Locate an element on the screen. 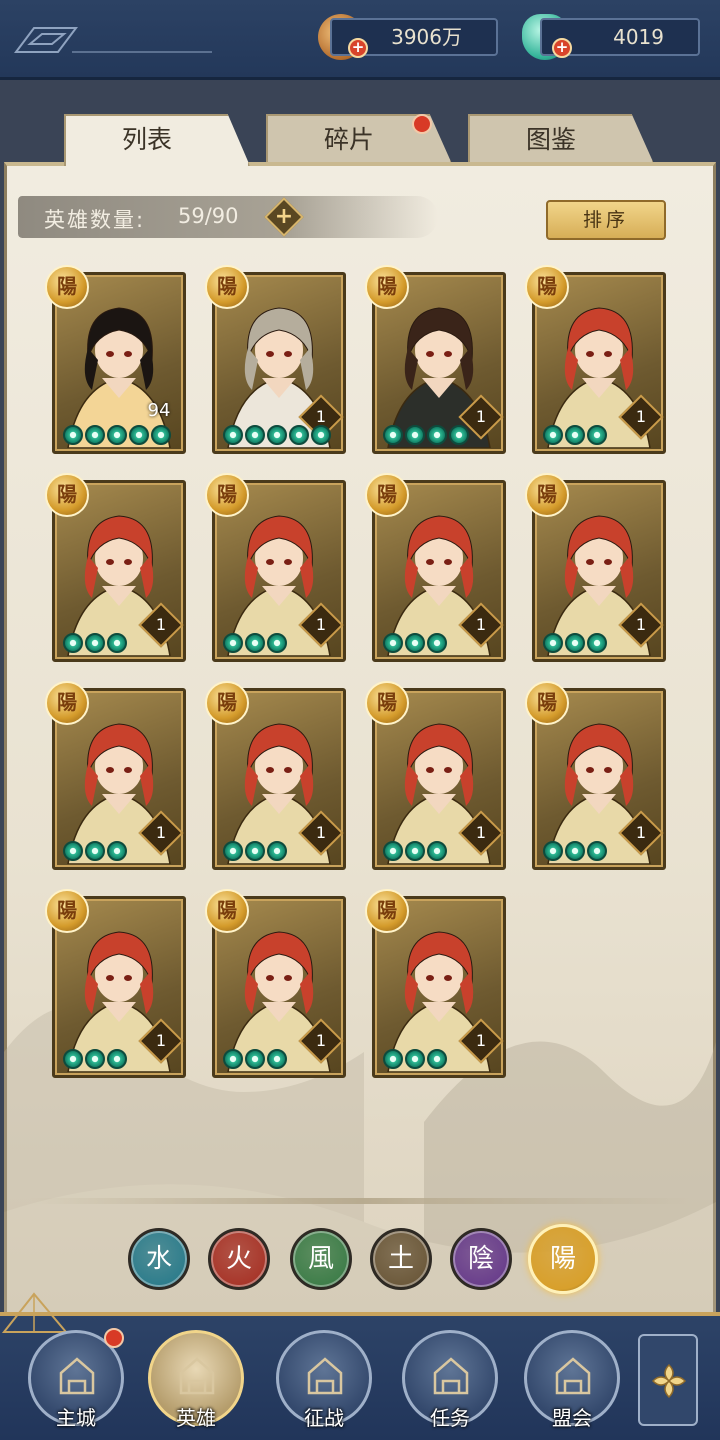 The width and height of the screenshot is (720, 1440). hero-card: 陽 94 is located at coordinates (115, 359).